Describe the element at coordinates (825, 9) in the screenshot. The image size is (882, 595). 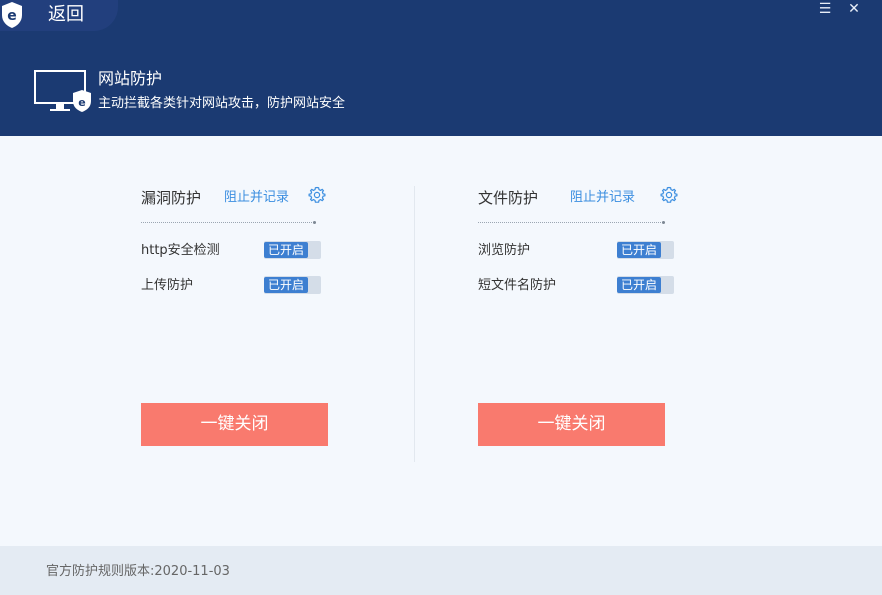
I see `menu-icon: ☰` at that location.